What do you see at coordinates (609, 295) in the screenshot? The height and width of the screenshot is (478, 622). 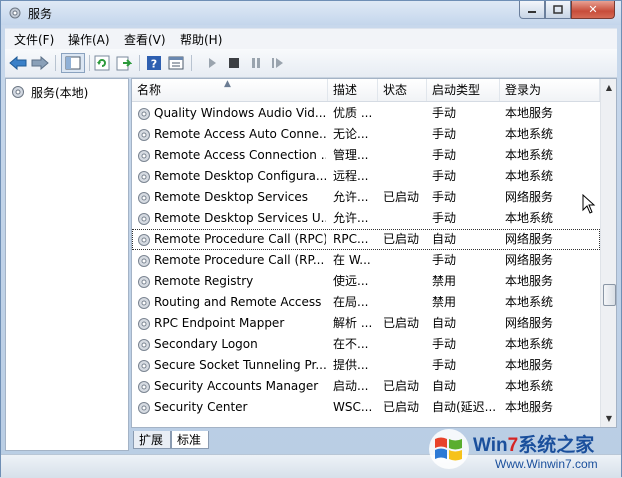 I see `scroll-thumb` at bounding box center [609, 295].